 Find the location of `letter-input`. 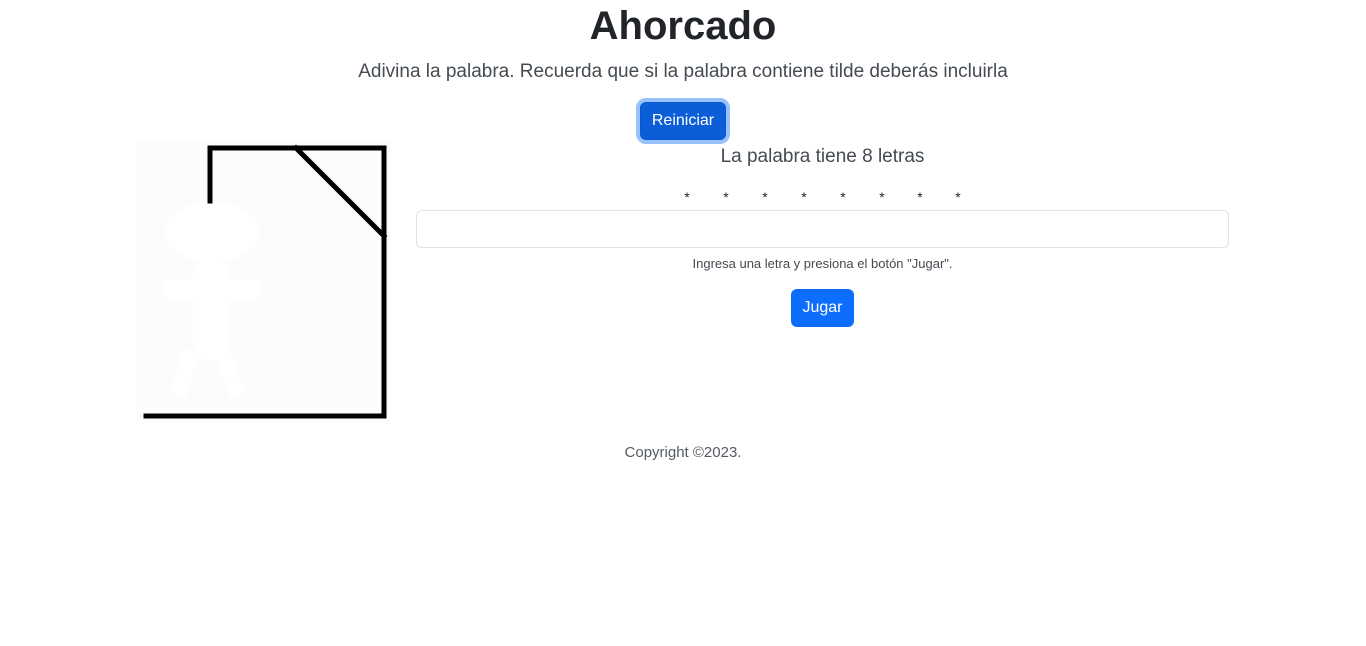

letter-input is located at coordinates (822, 229).